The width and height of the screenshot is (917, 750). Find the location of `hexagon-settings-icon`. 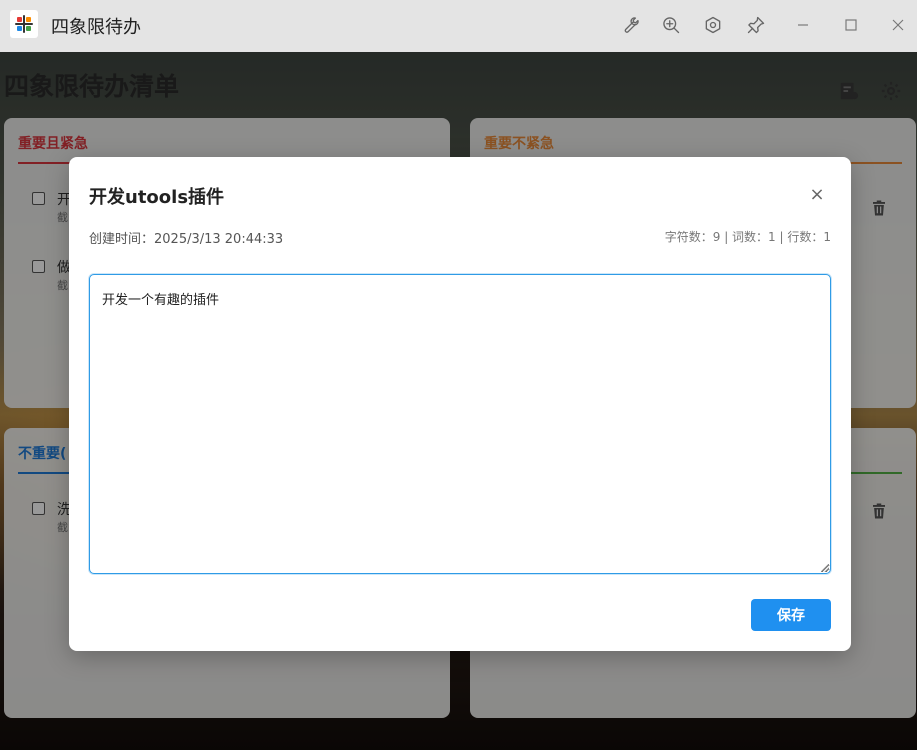

hexagon-settings-icon is located at coordinates (713, 25).